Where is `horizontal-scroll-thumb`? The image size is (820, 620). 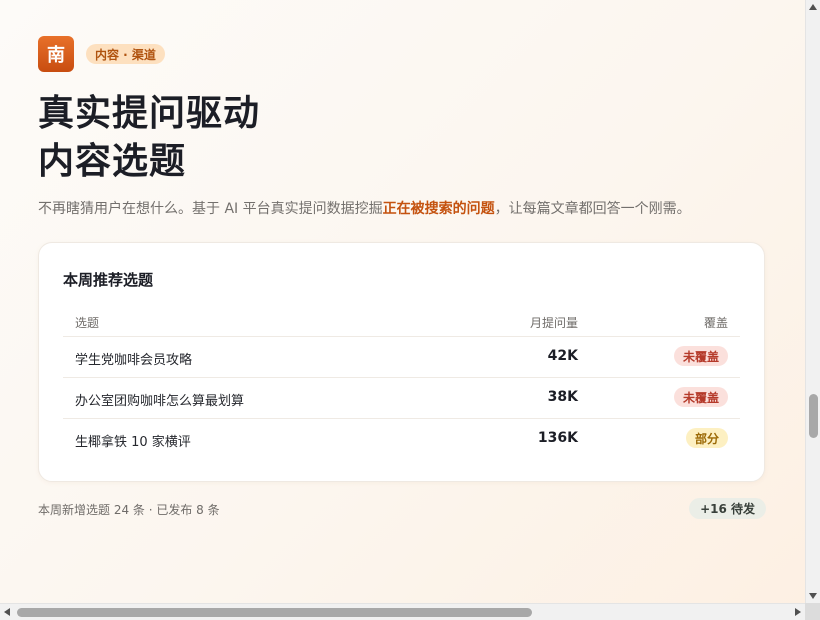 horizontal-scroll-thumb is located at coordinates (274, 612).